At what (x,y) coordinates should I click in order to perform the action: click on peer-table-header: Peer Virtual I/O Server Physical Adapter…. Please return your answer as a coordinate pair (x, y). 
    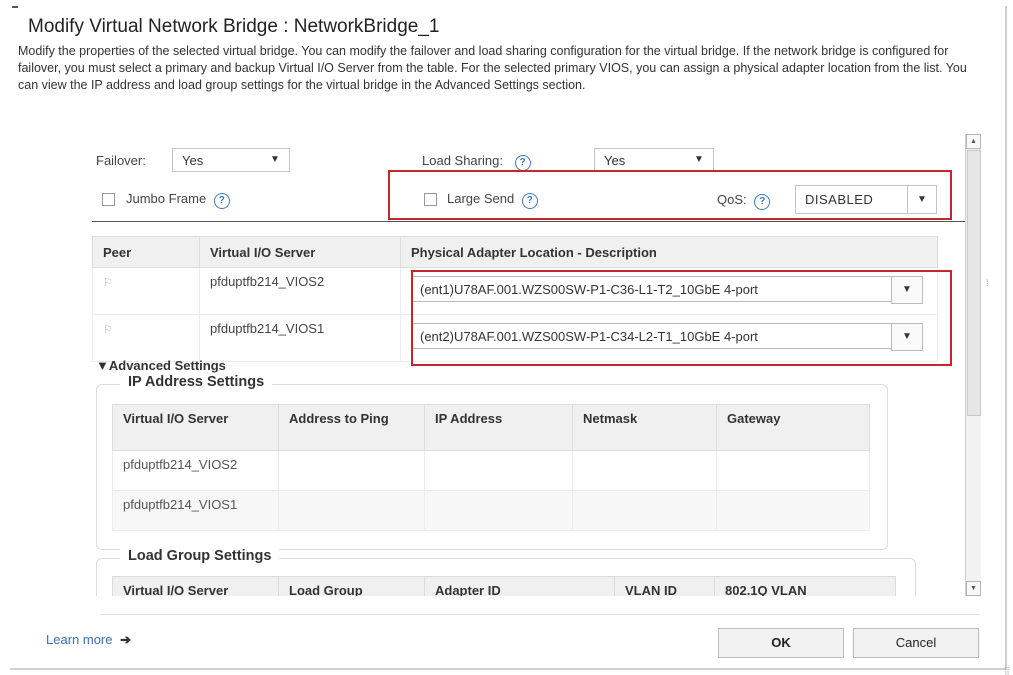
    Looking at the image, I should click on (515, 252).